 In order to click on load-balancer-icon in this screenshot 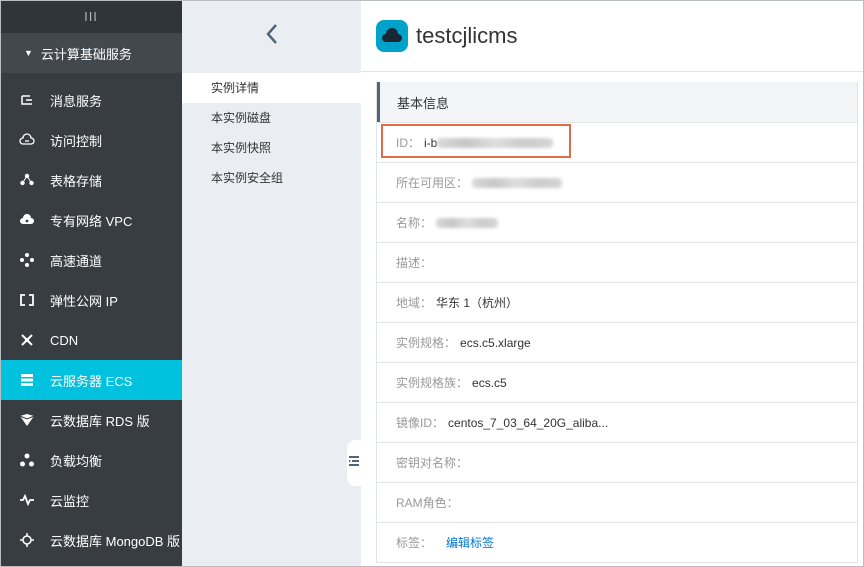, I will do `click(27, 460)`.